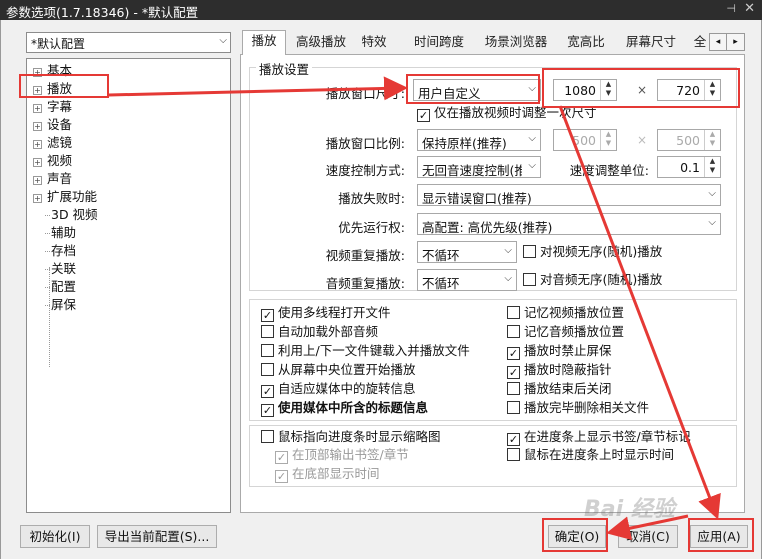 The height and width of the screenshot is (559, 762). Describe the element at coordinates (264, 42) in the screenshot. I see `tab-playback: 播放` at that location.